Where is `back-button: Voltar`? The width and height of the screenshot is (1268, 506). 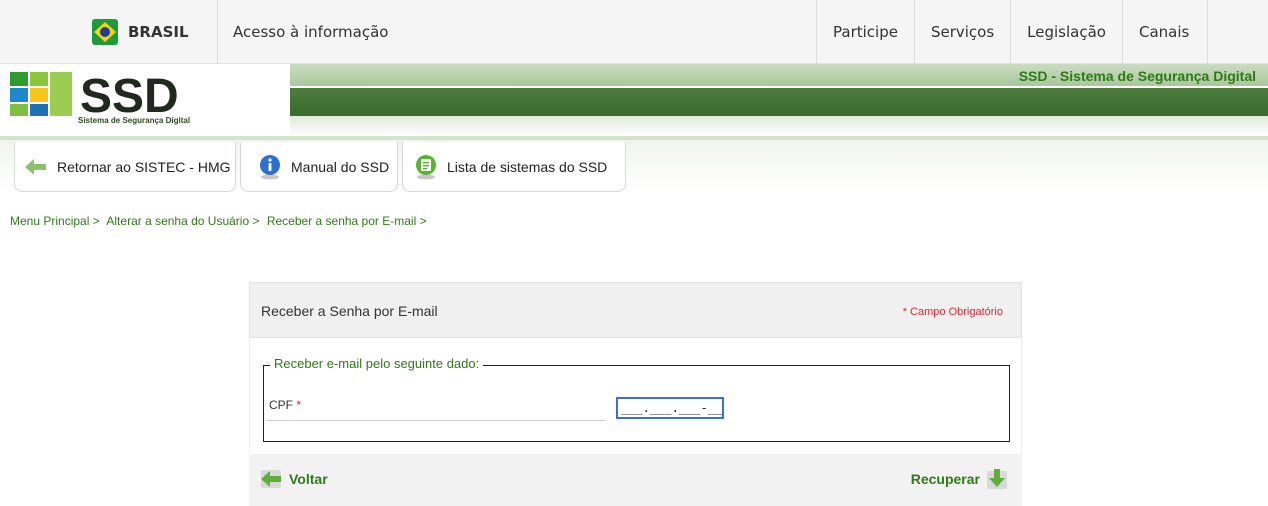 back-button: Voltar is located at coordinates (293, 479).